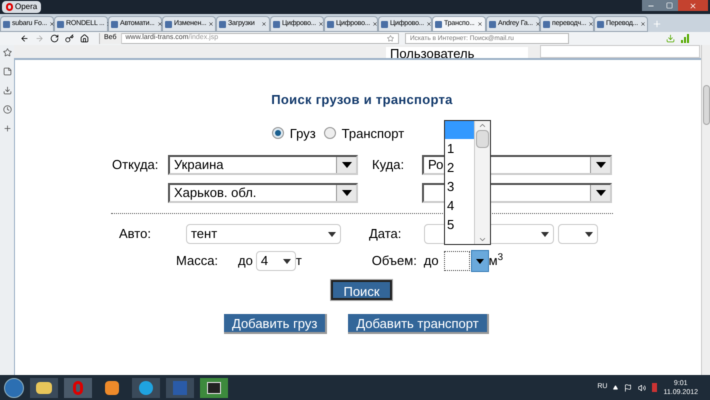 This screenshot has width=710, height=400. Describe the element at coordinates (214, 388) in the screenshot. I see `film-icon` at that location.